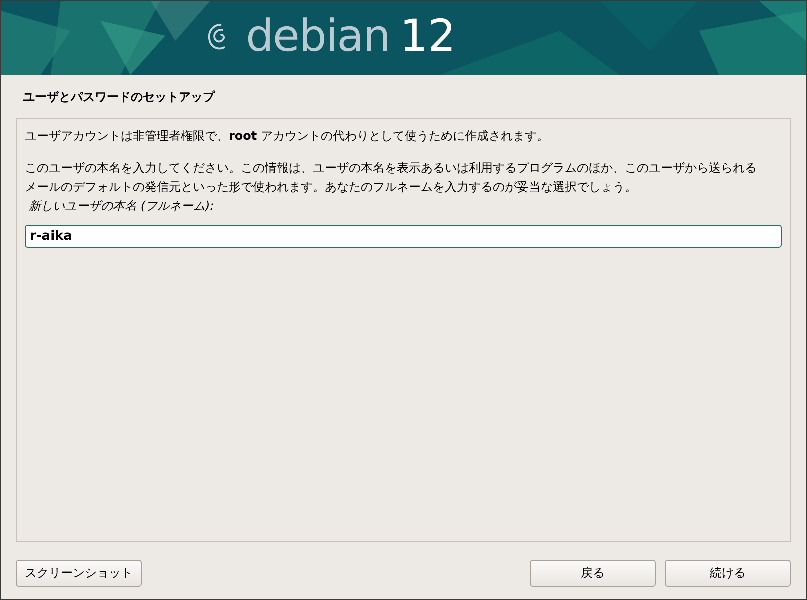 The image size is (807, 600). I want to click on brand-name: debian, so click(318, 37).